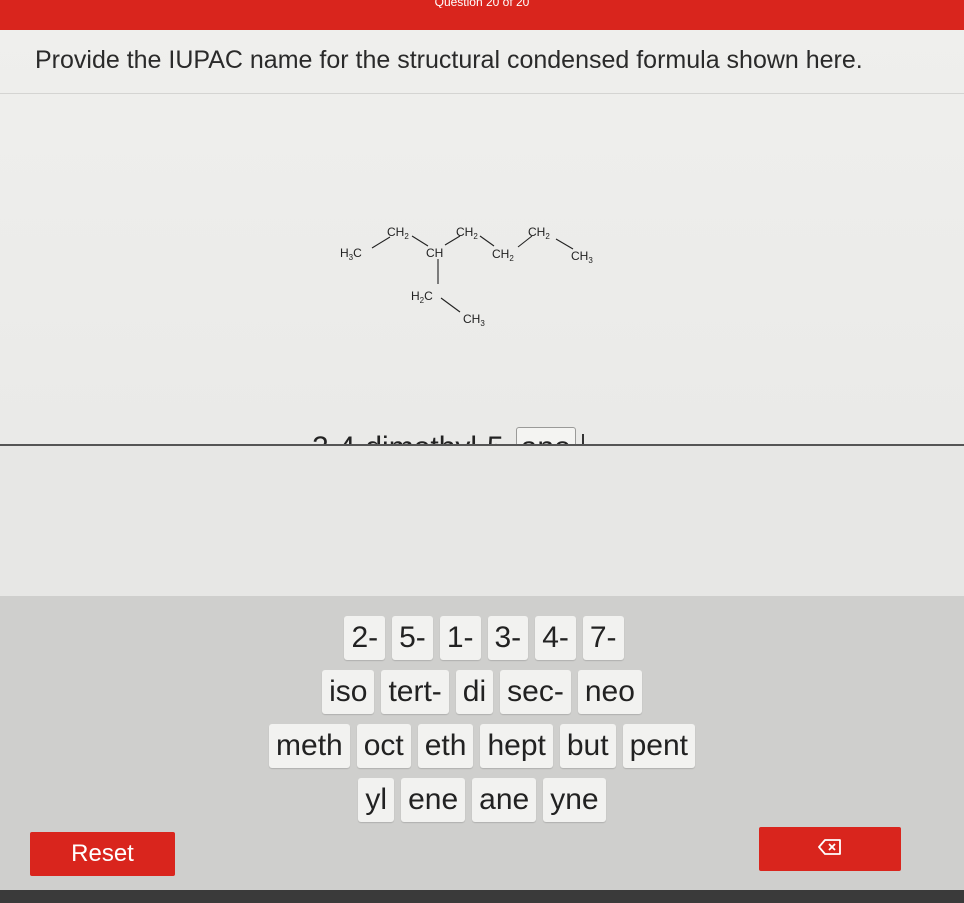 This screenshot has width=964, height=903. What do you see at coordinates (503, 255) in the screenshot?
I see `label-ch2-c: CH2` at bounding box center [503, 255].